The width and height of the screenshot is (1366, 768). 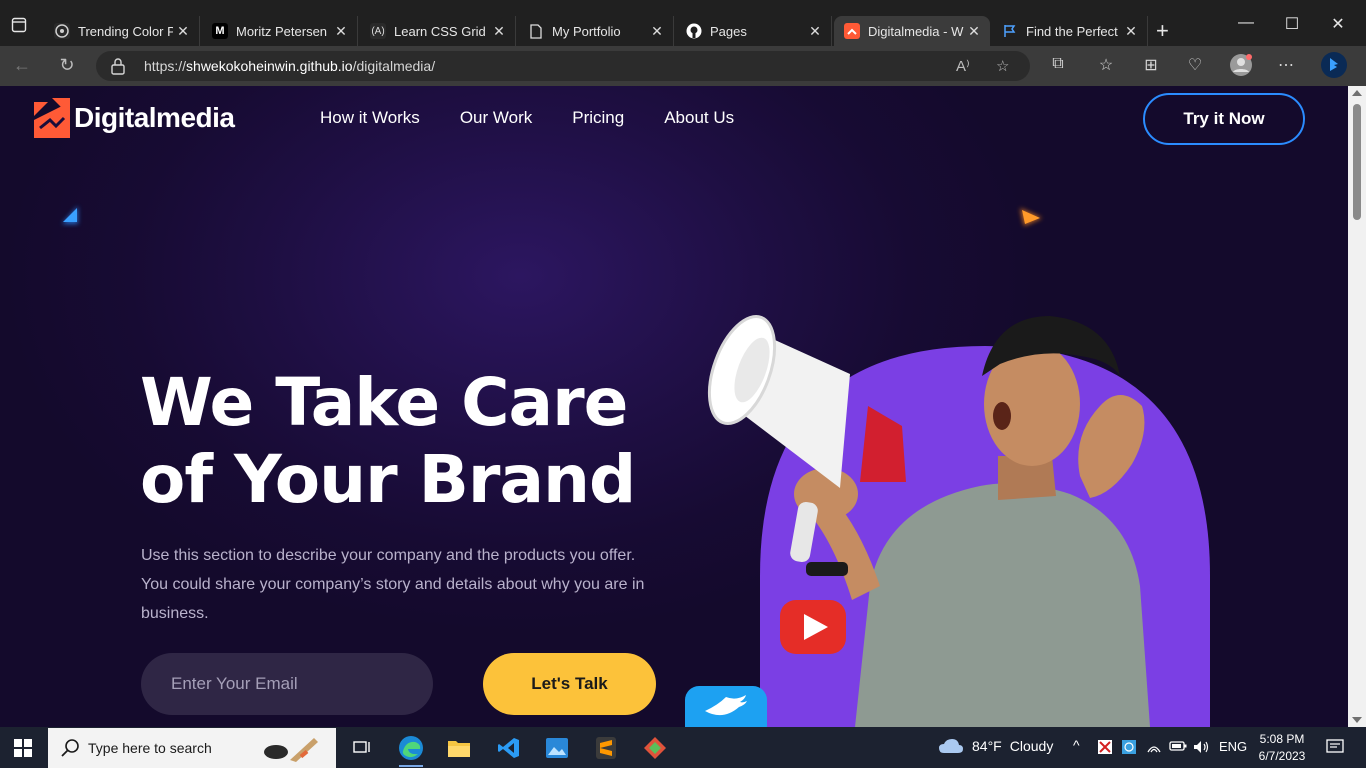 I want to click on profile-avatar-icon, so click(x=1241, y=67).